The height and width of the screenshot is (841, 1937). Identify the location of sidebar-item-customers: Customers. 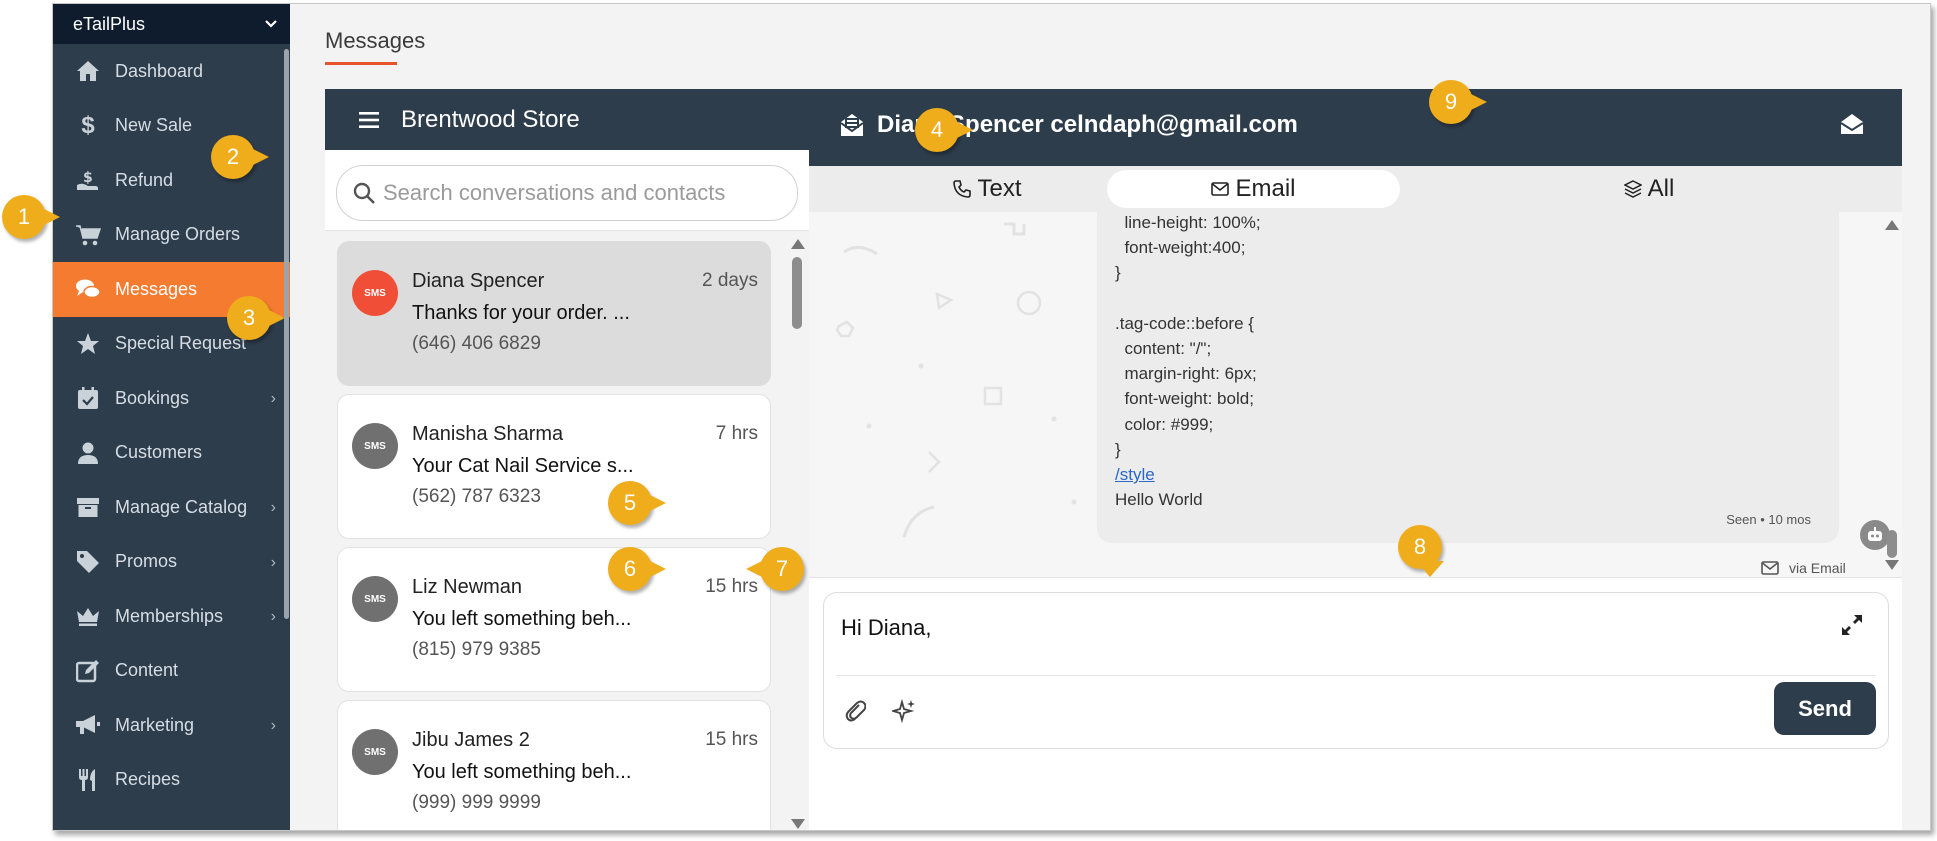
(171, 453).